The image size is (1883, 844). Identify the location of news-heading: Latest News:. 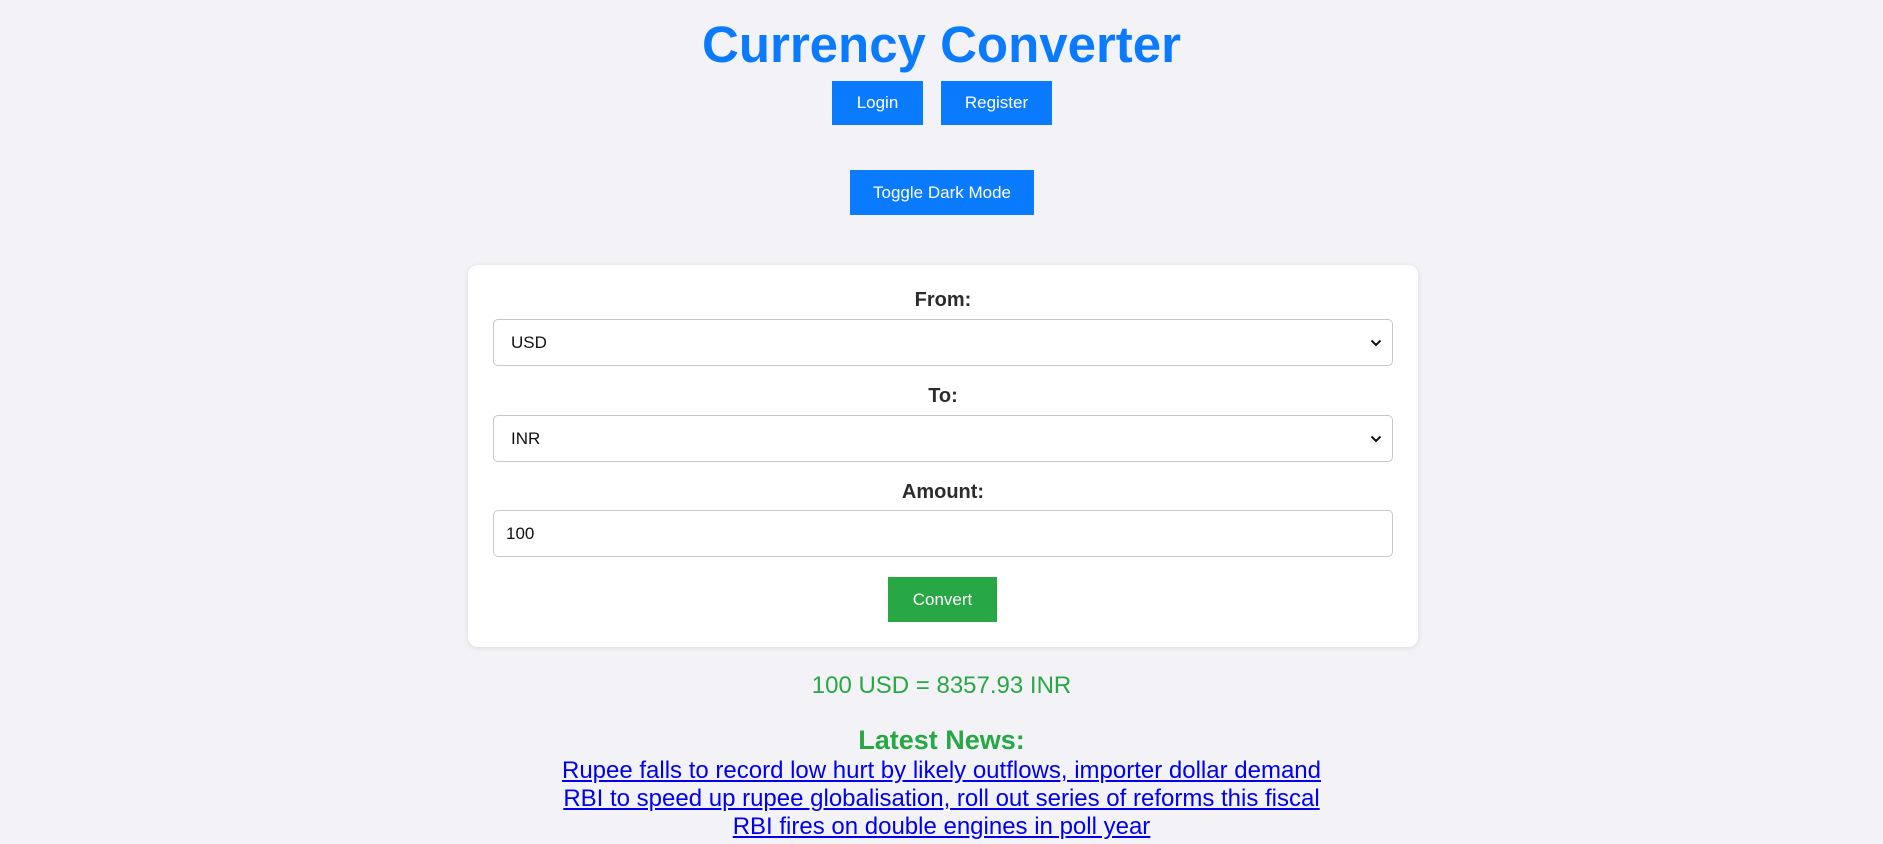
(941, 740).